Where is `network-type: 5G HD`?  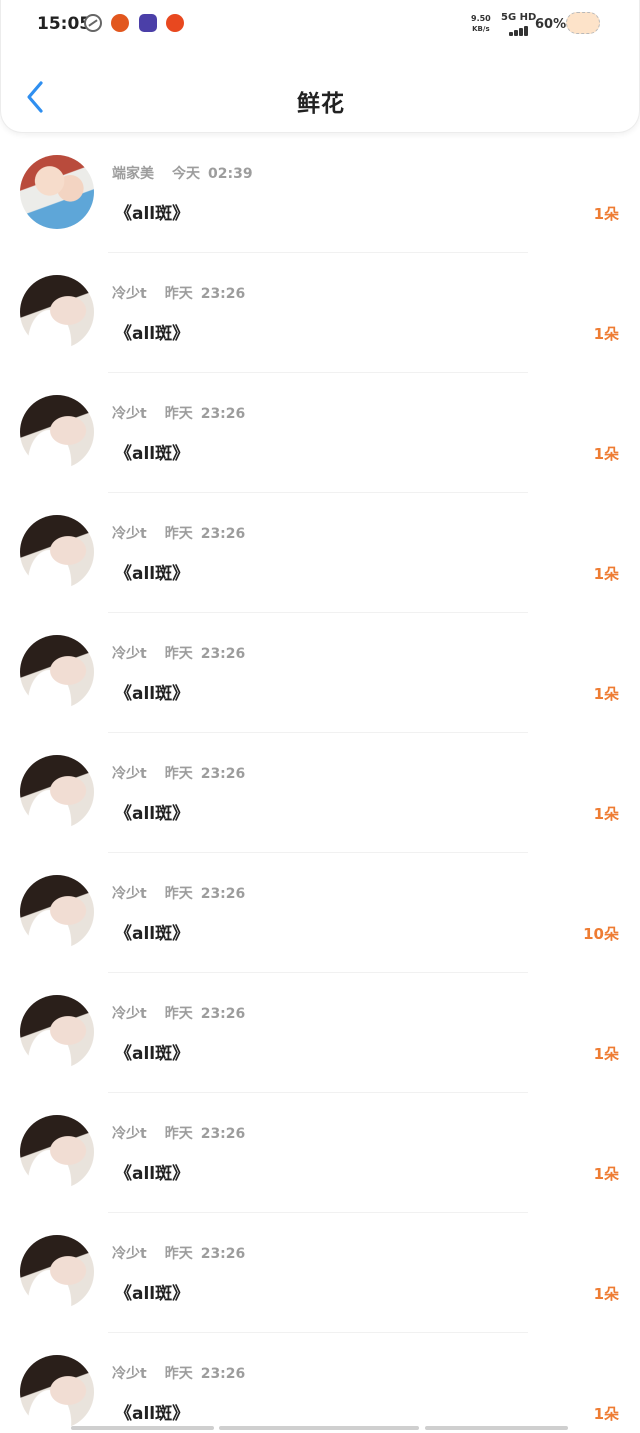
network-type: 5G HD is located at coordinates (519, 17).